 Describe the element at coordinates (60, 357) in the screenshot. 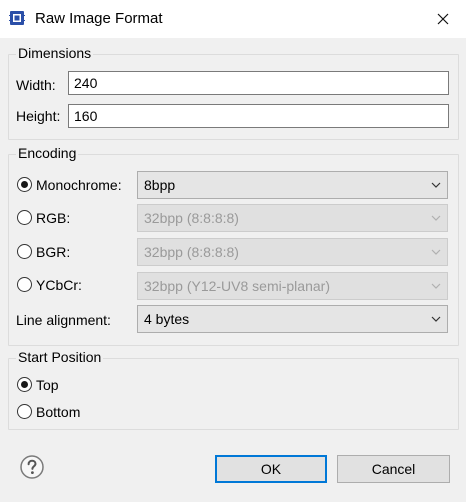

I see `start-position-legend: Start Position` at that location.